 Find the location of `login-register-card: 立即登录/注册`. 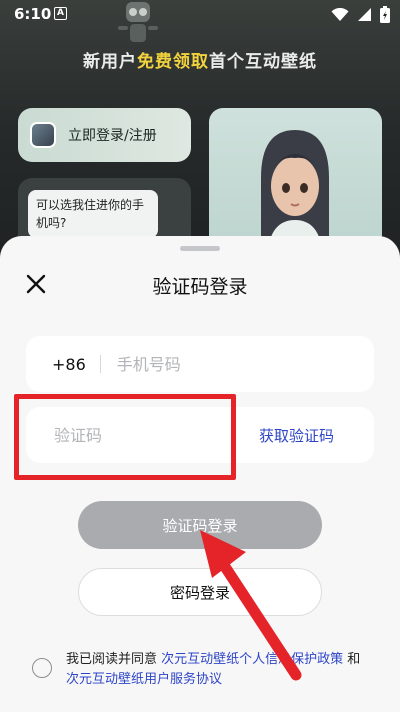

login-register-card: 立即登录/注册 is located at coordinates (104, 135).